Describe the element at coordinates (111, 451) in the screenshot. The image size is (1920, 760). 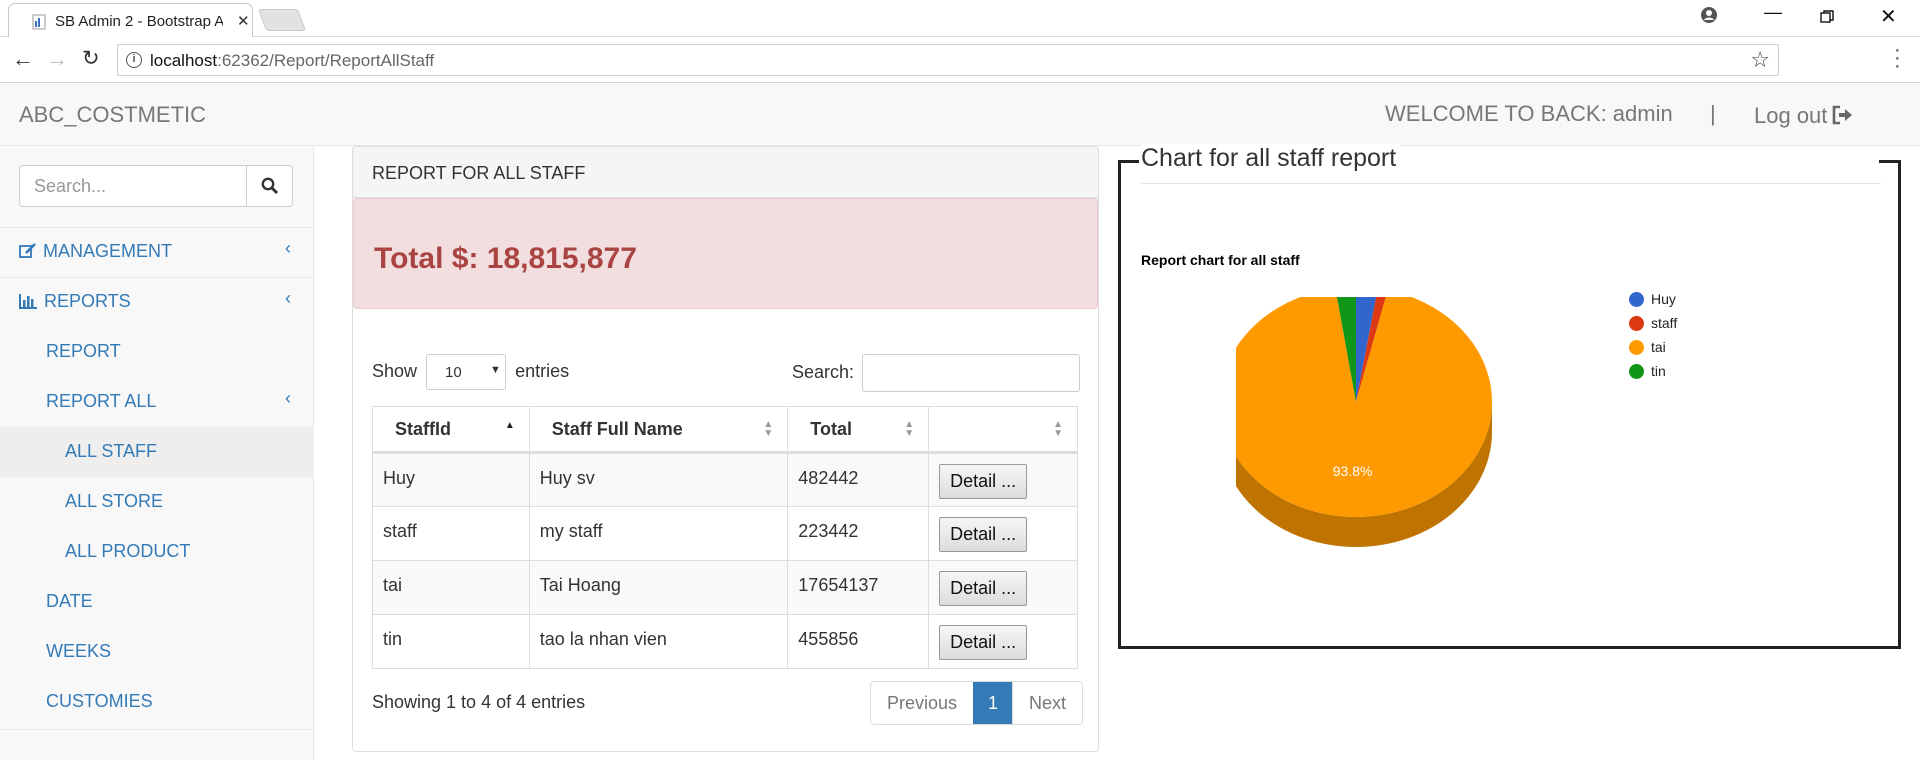
I see `sidebar-item-label: ALL STAFF` at that location.